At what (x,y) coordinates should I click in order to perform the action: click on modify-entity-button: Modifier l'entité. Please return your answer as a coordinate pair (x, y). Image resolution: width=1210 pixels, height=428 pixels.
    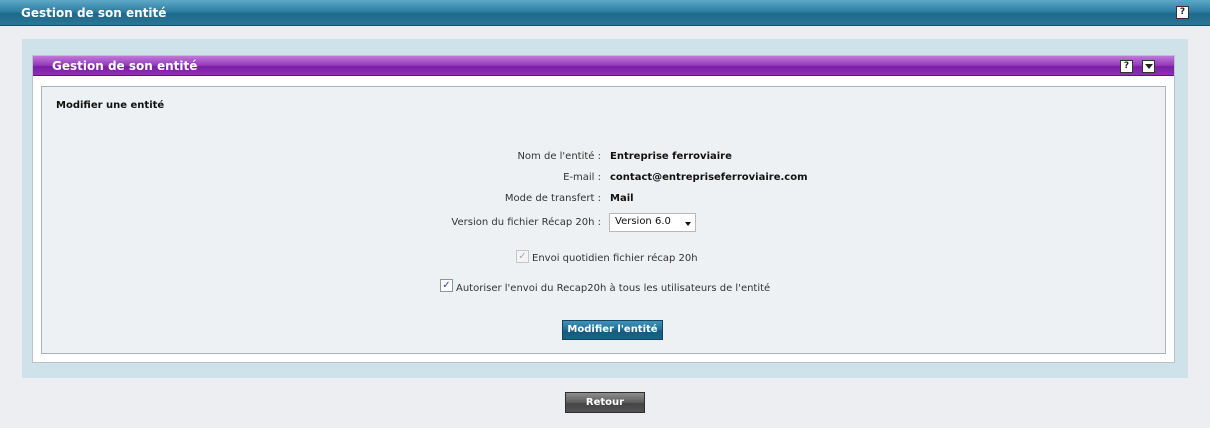
    Looking at the image, I should click on (612, 330).